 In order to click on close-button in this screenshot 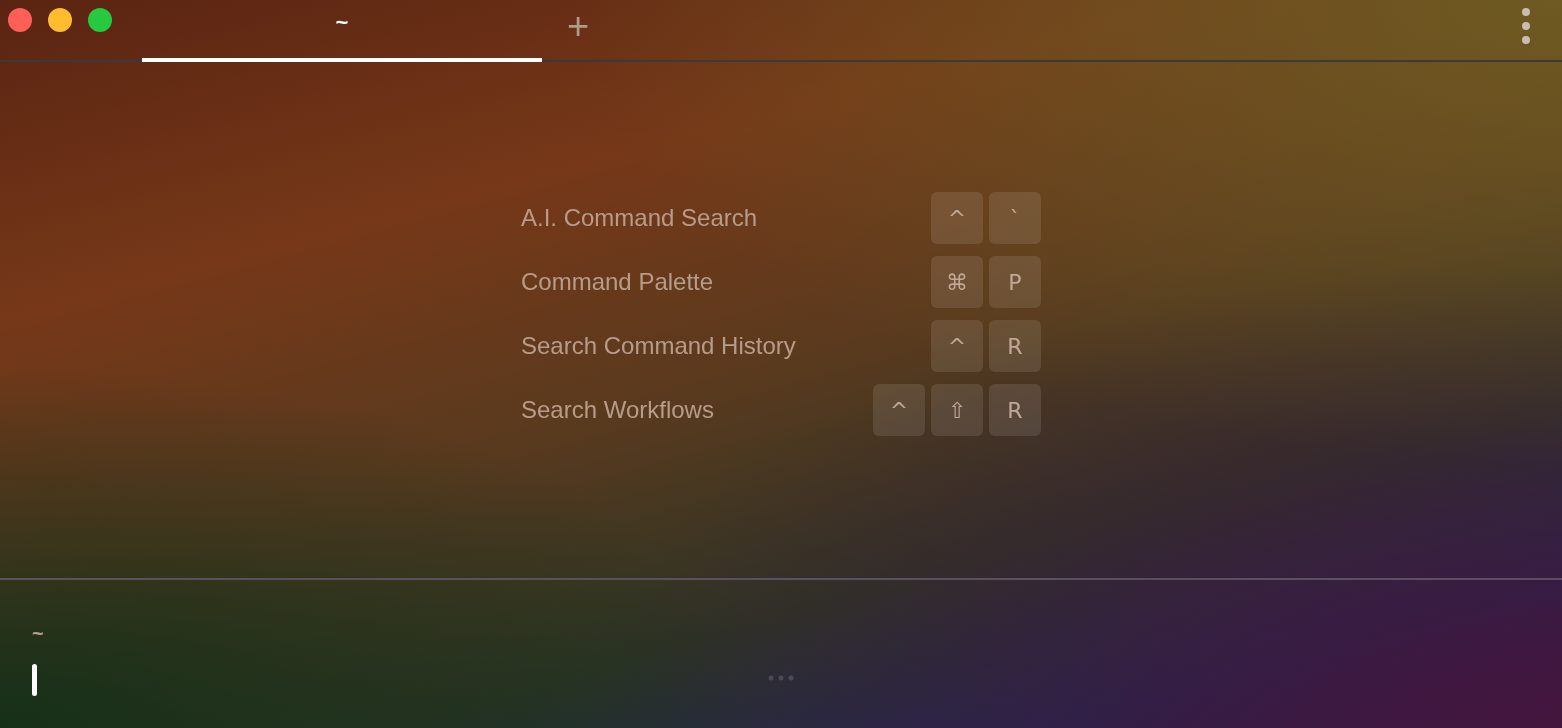, I will do `click(20, 20)`.